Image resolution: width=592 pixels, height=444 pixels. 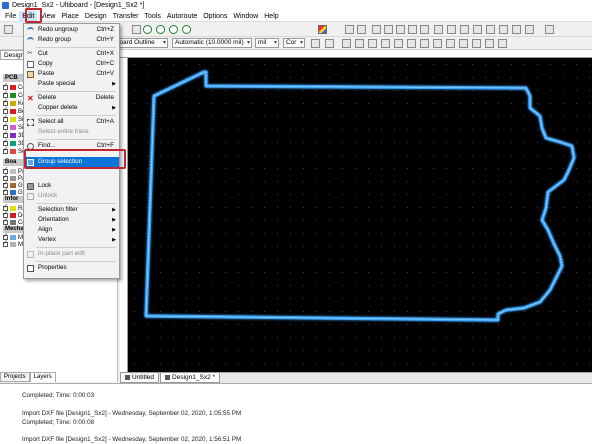 What do you see at coordinates (153, 16) in the screenshot?
I see `menu-tools: Tools` at bounding box center [153, 16].